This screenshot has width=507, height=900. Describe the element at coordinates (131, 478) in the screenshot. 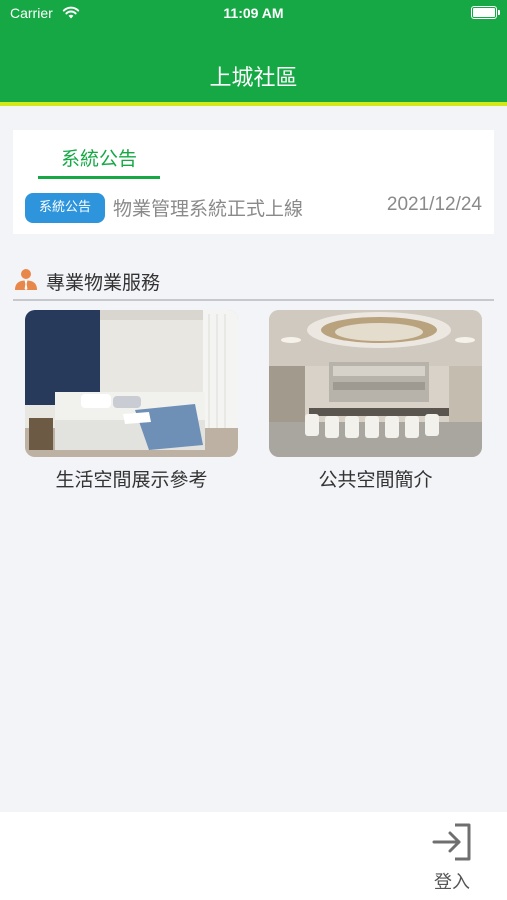

I see `living-space-label: 生活空間展示參考` at that location.